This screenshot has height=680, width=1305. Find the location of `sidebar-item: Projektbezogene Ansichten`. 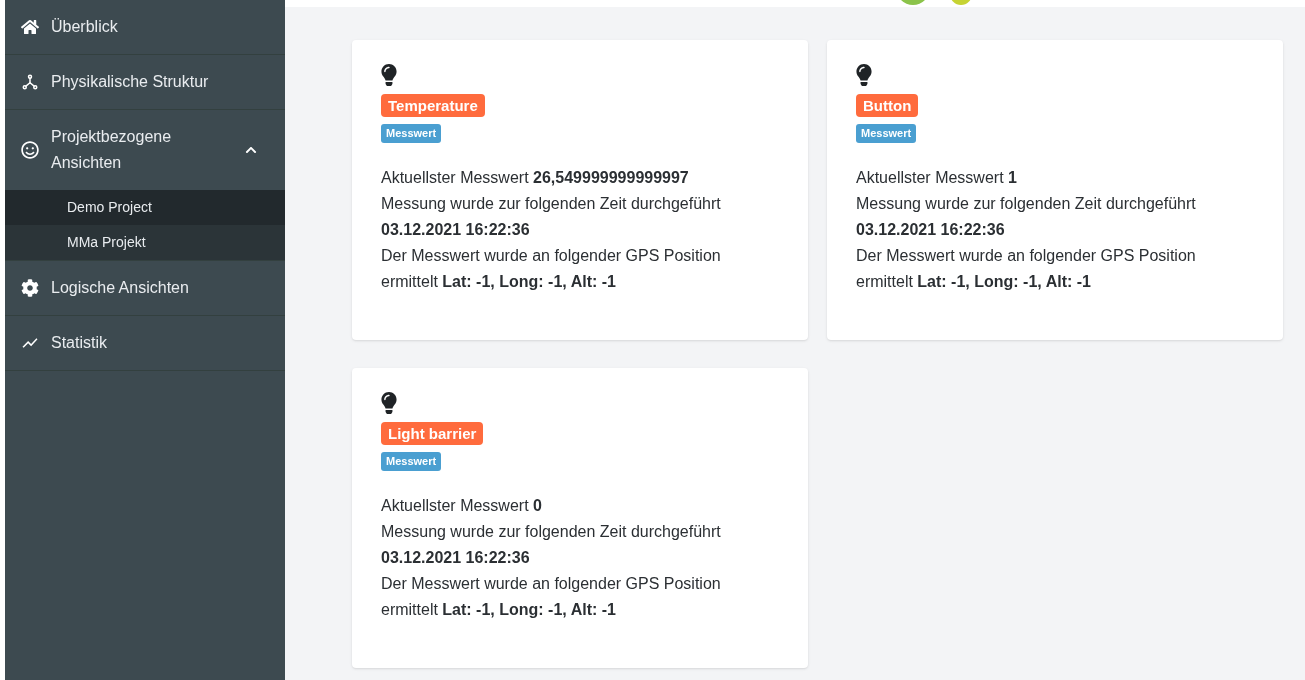

sidebar-item: Projektbezogene Ansichten is located at coordinates (145, 150).